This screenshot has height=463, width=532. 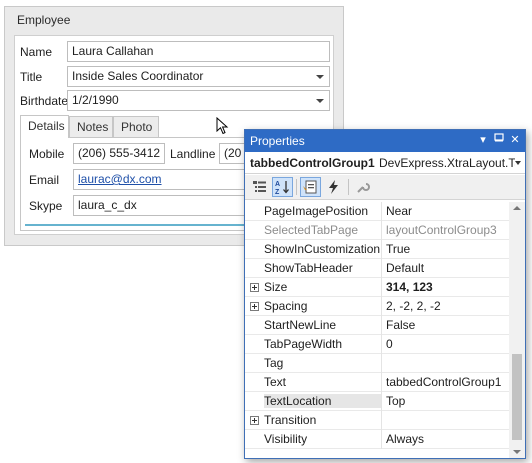 What do you see at coordinates (377, 268) in the screenshot?
I see `property-row: ShowTabHeader Default` at bounding box center [377, 268].